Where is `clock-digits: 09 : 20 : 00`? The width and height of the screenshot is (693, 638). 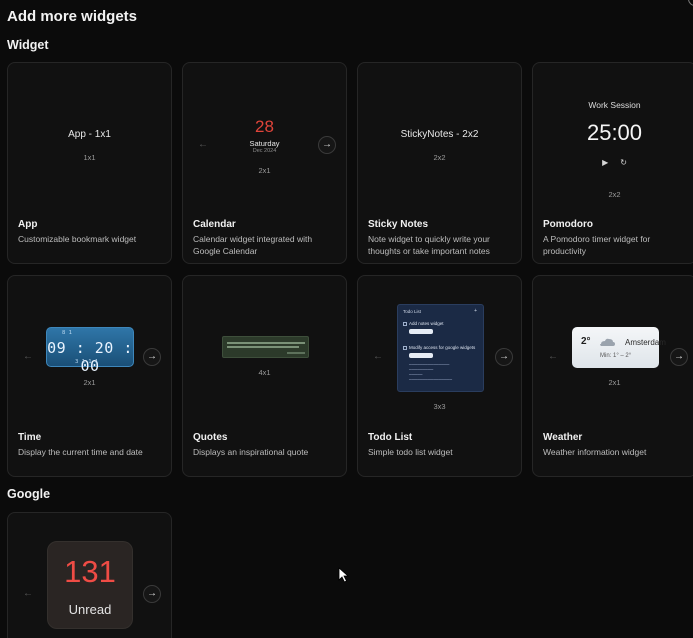 clock-digits: 09 : 20 : 00 is located at coordinates (90, 357).